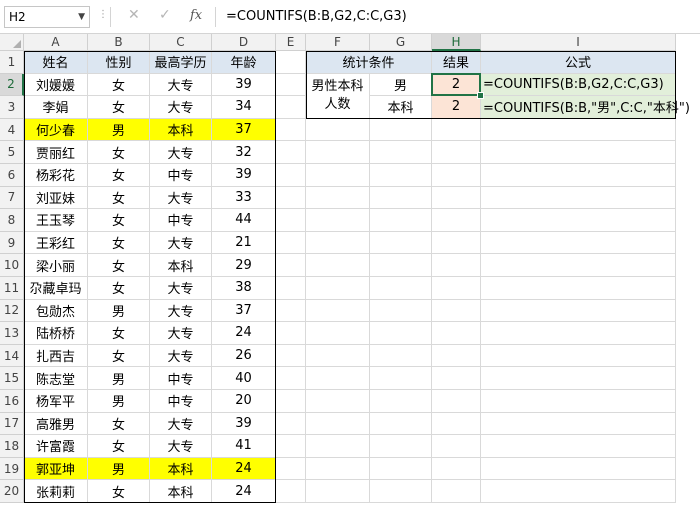 The width and height of the screenshot is (700, 515). What do you see at coordinates (12, 42) in the screenshot?
I see `select-all-corner` at bounding box center [12, 42].